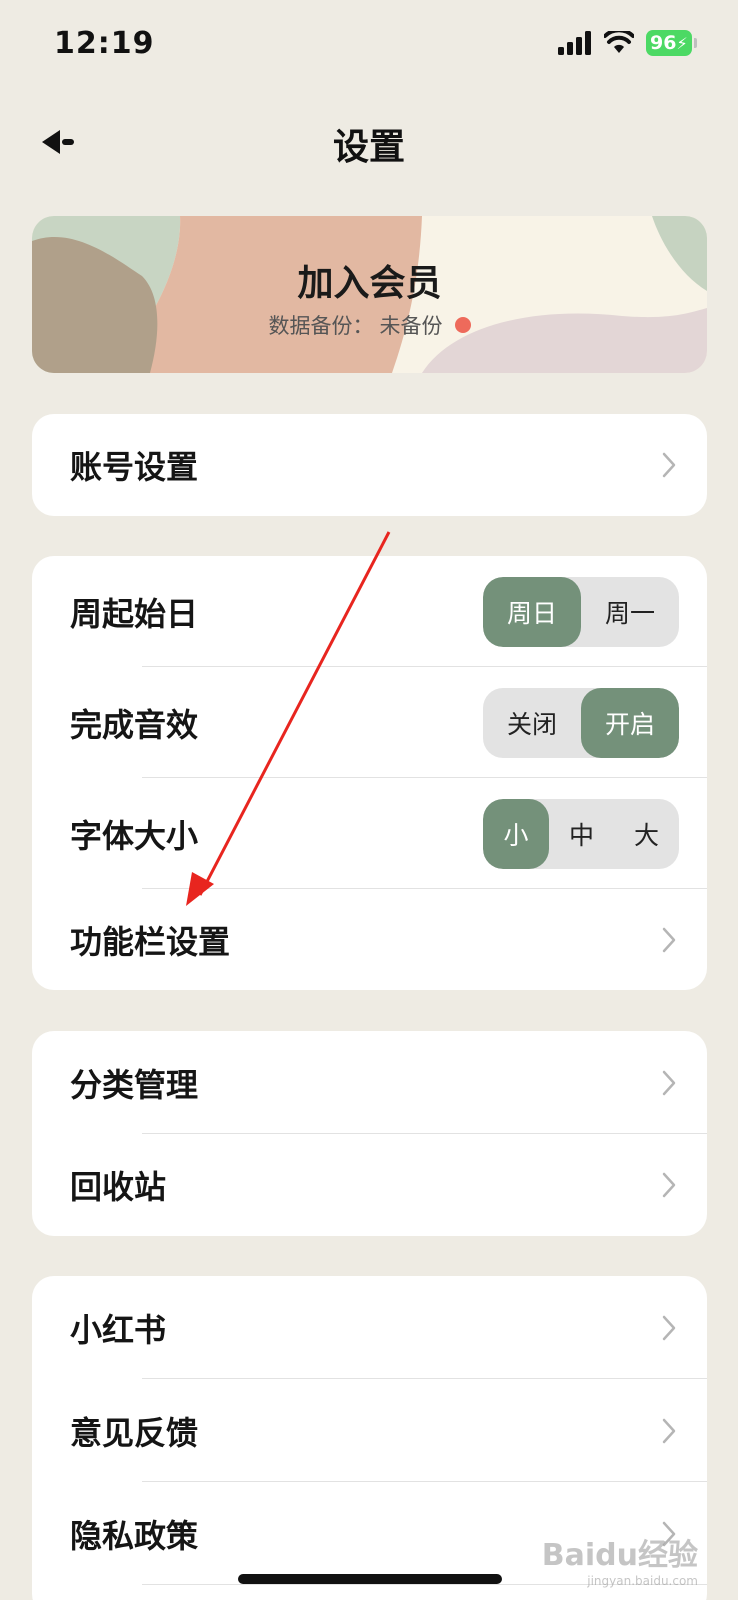 The image size is (738, 1600). Describe the element at coordinates (369, 722) in the screenshot. I see `sound-row: 完成音效 关闭 开启` at that location.